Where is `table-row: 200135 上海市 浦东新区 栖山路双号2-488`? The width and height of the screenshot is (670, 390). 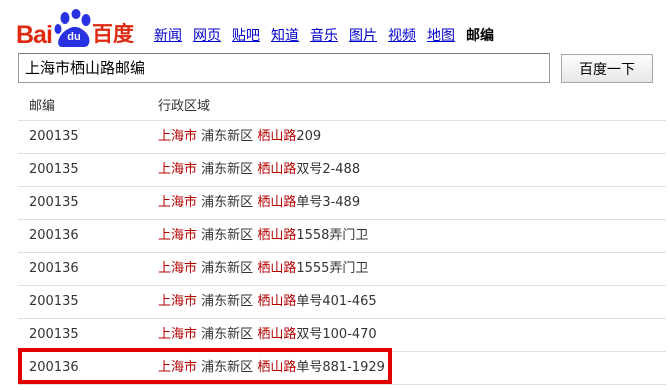 table-row: 200135 上海市 浦东新区 栖山路双号2-488 is located at coordinates (342, 170).